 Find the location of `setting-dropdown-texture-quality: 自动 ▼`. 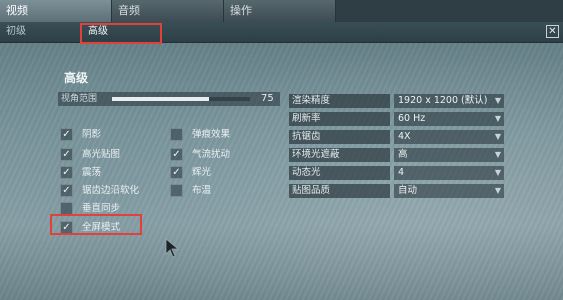

setting-dropdown-texture-quality: 自动 ▼ is located at coordinates (449, 191).